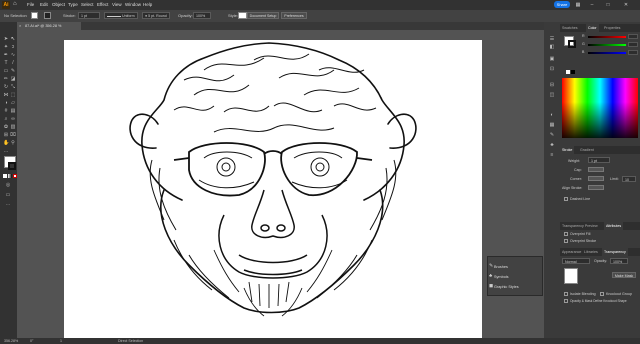 This screenshot has height=344, width=640. What do you see at coordinates (147, 4) in the screenshot?
I see `menu-help: Help` at bounding box center [147, 4].